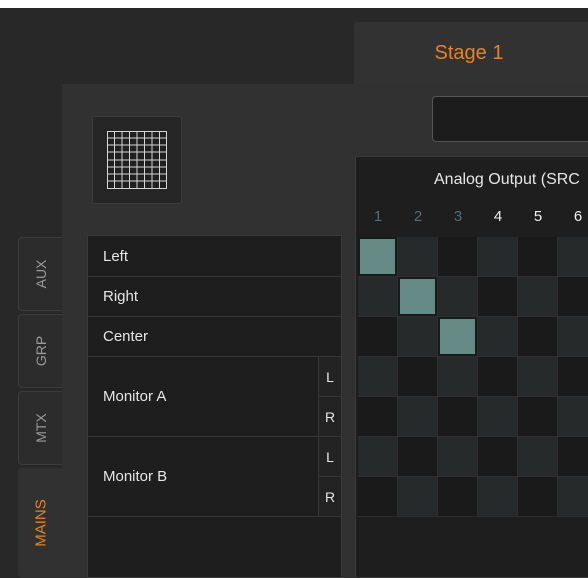  I want to click on tab-aux-label: AUX, so click(40, 274).